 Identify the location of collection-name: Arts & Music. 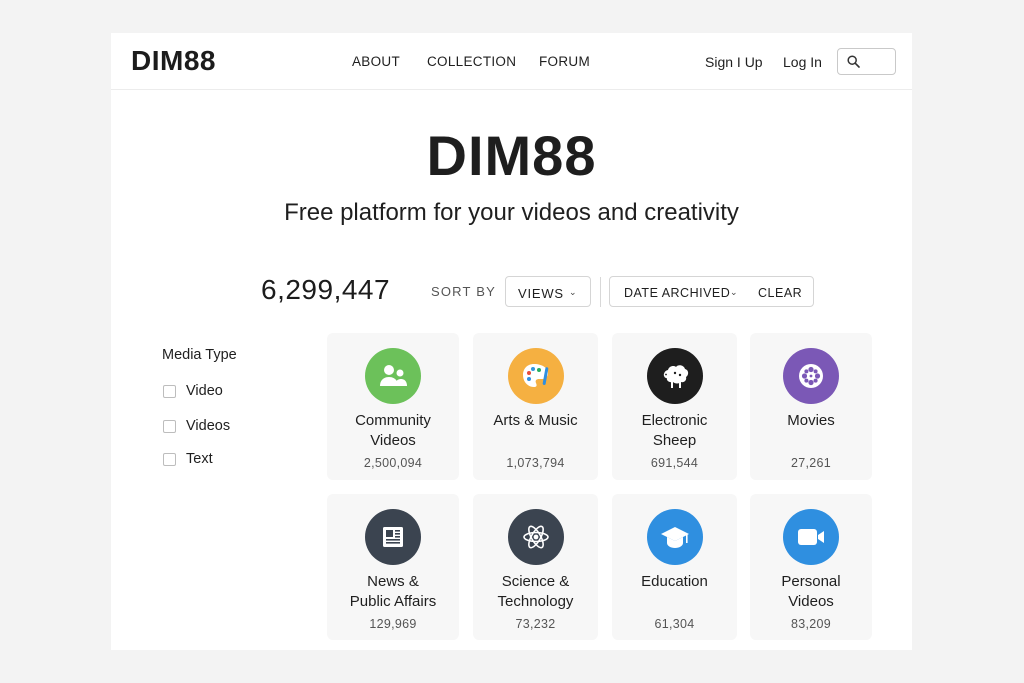
(535, 421).